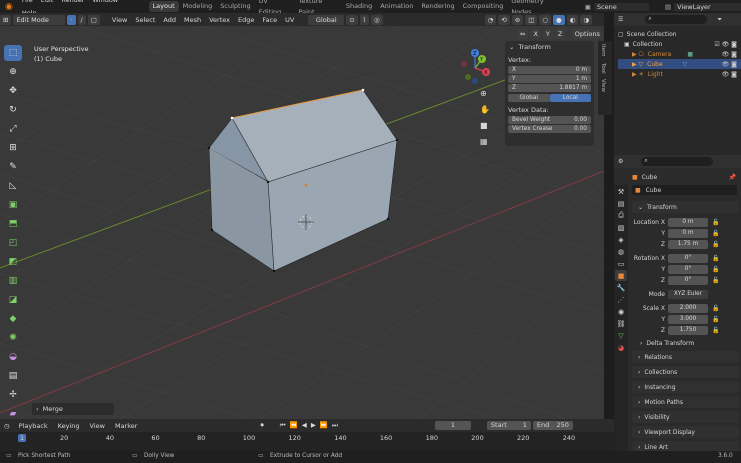  What do you see at coordinates (487, 97) in the screenshot?
I see `zoom-icon: ⊕` at bounding box center [487, 97].